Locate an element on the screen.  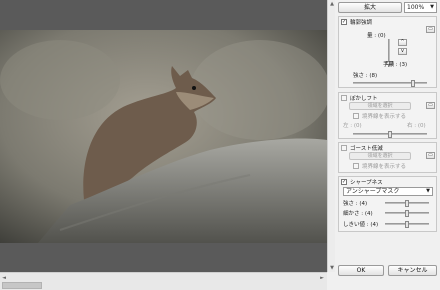
increment-icon: ^ is located at coordinates (402, 42).